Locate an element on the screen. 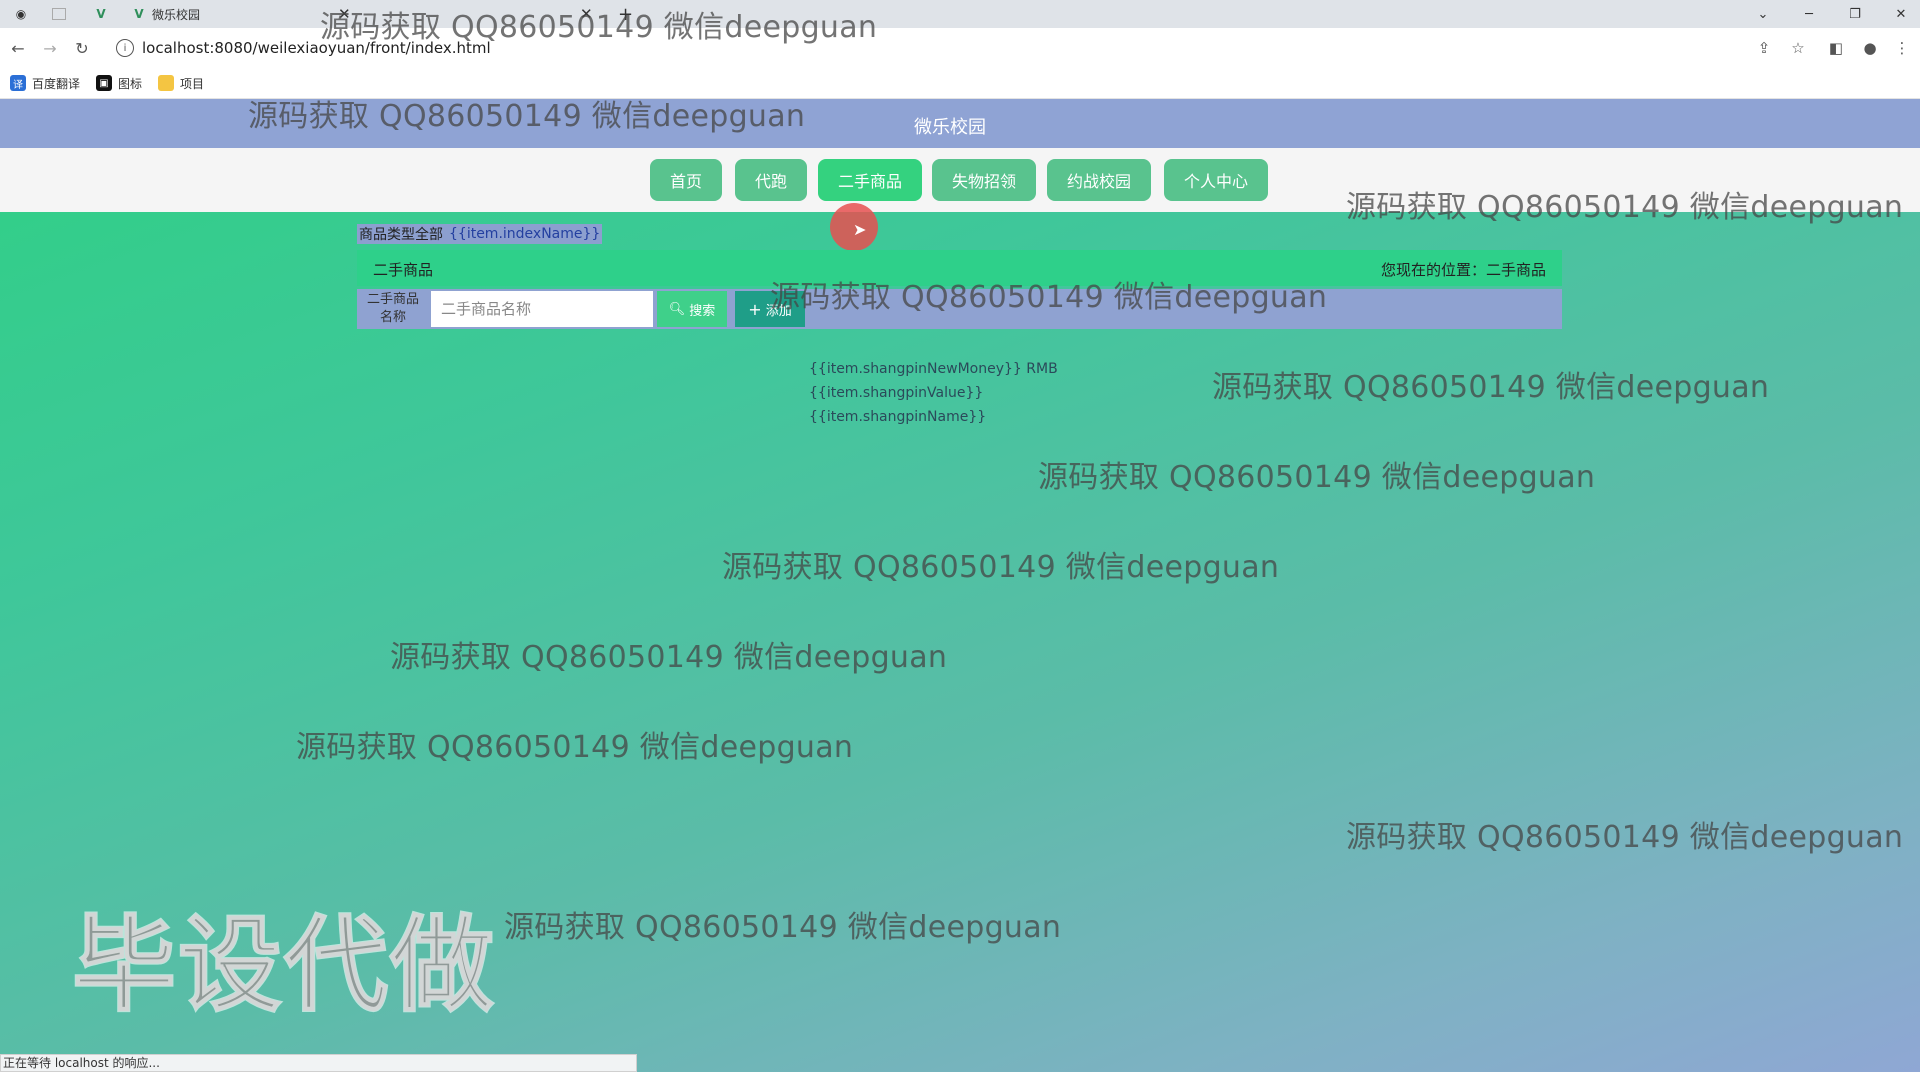  bookmark-projects: 项目 is located at coordinates (181, 83).